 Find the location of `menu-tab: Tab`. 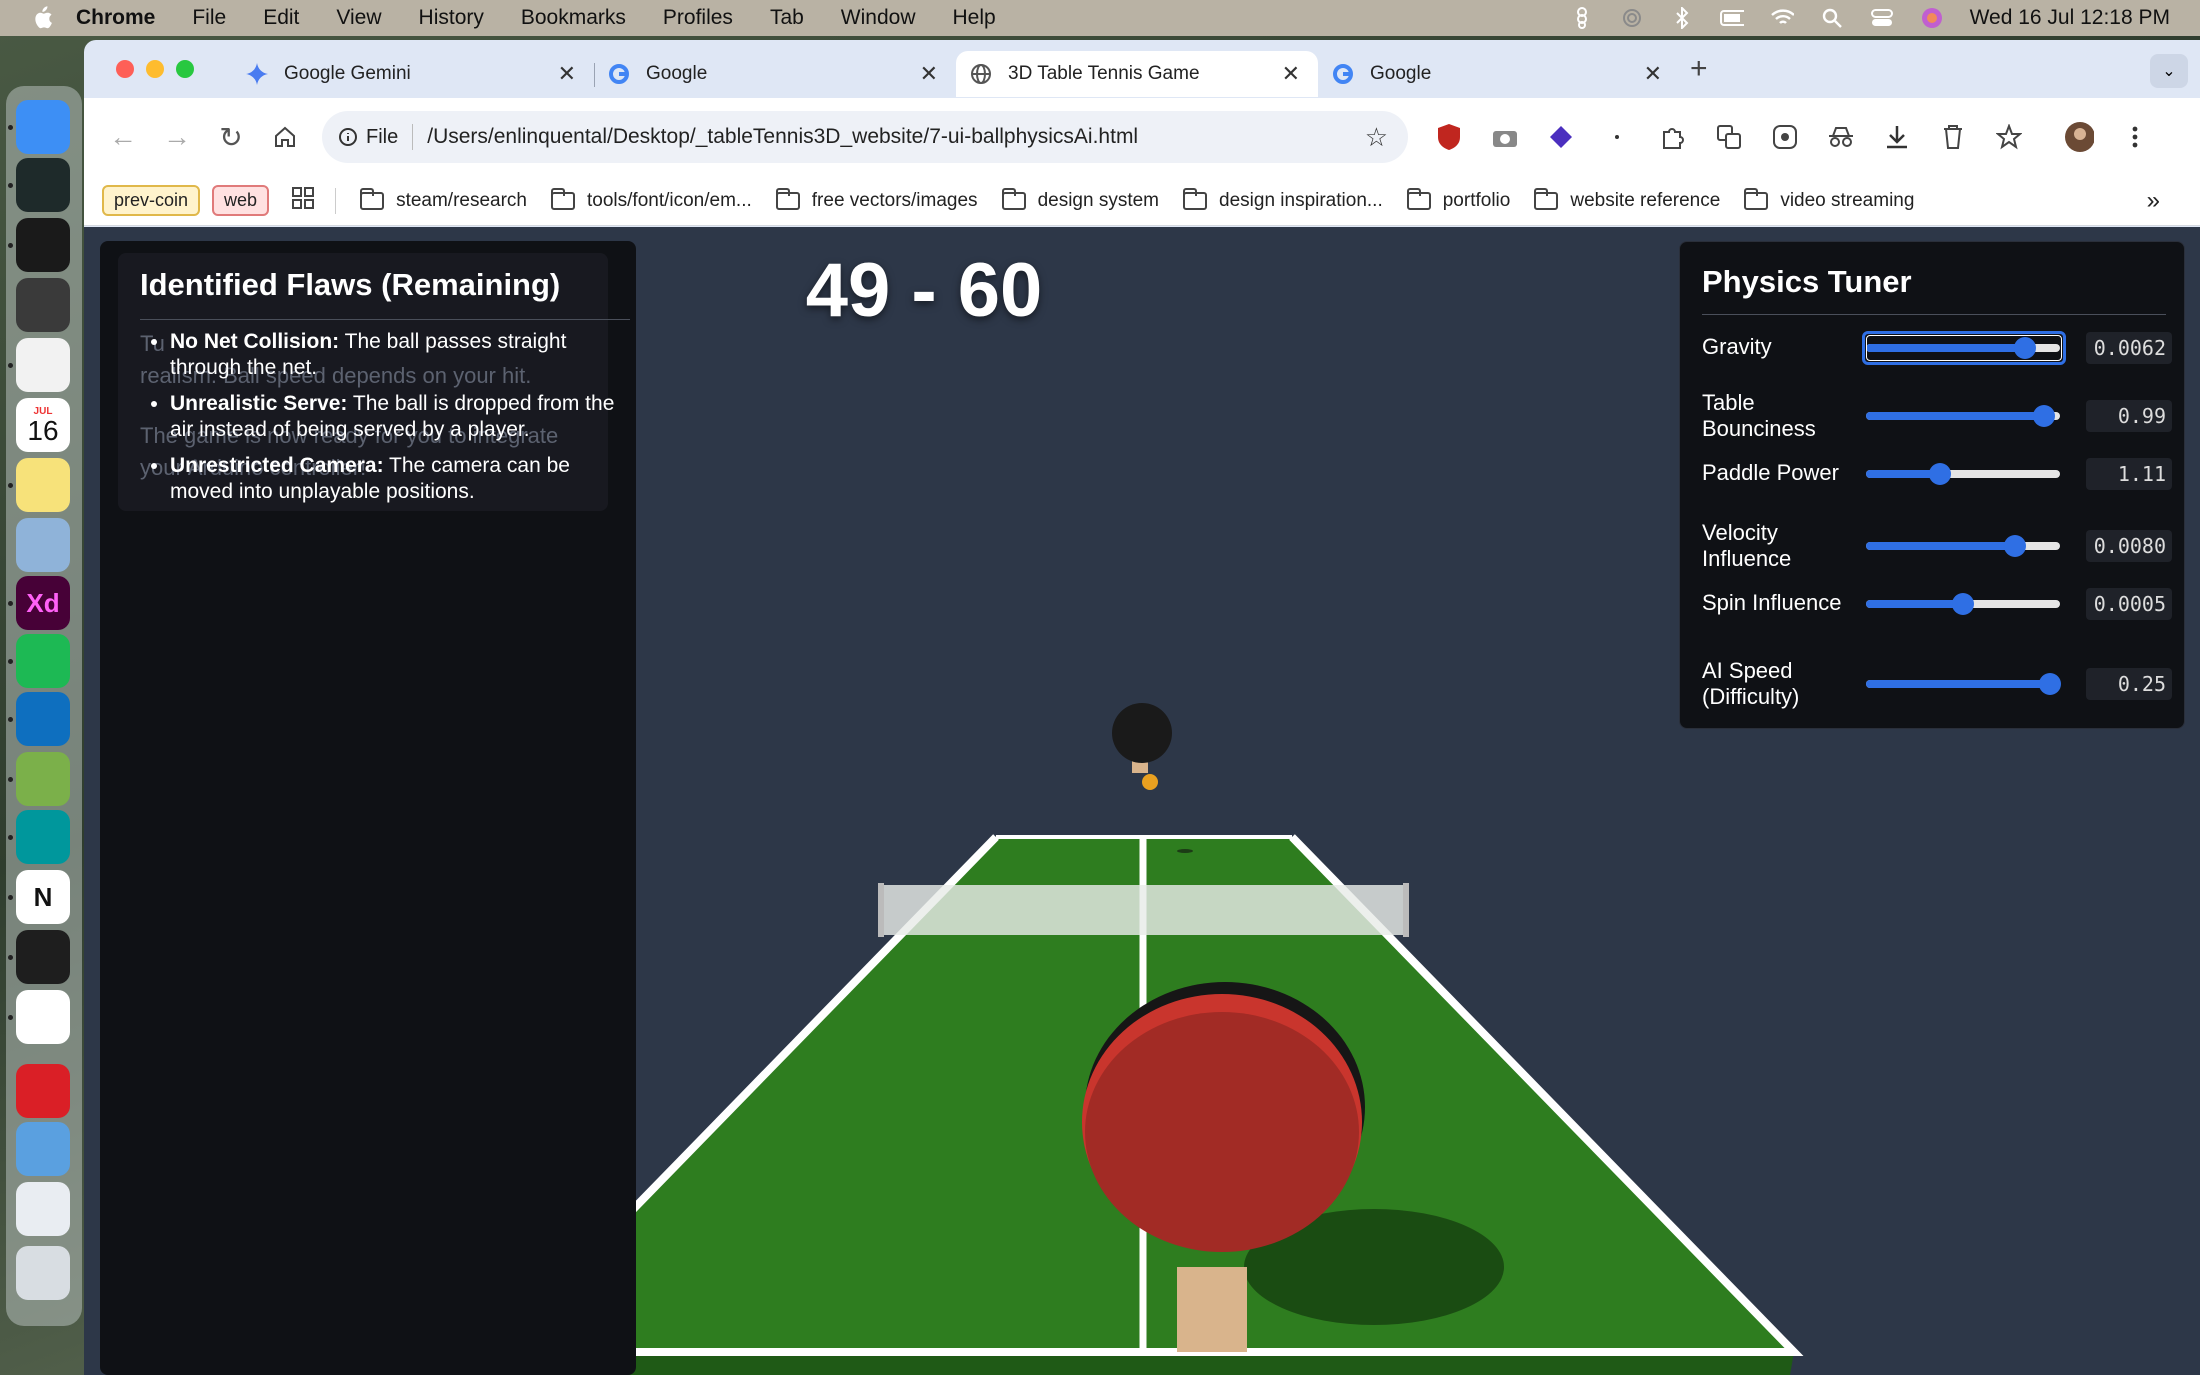

menu-tab: Tab is located at coordinates (787, 18).